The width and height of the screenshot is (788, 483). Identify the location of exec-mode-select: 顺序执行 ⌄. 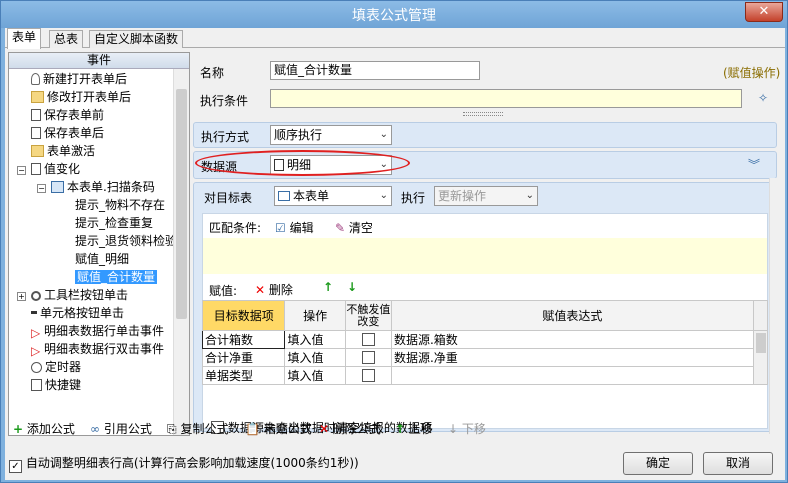
(331, 135).